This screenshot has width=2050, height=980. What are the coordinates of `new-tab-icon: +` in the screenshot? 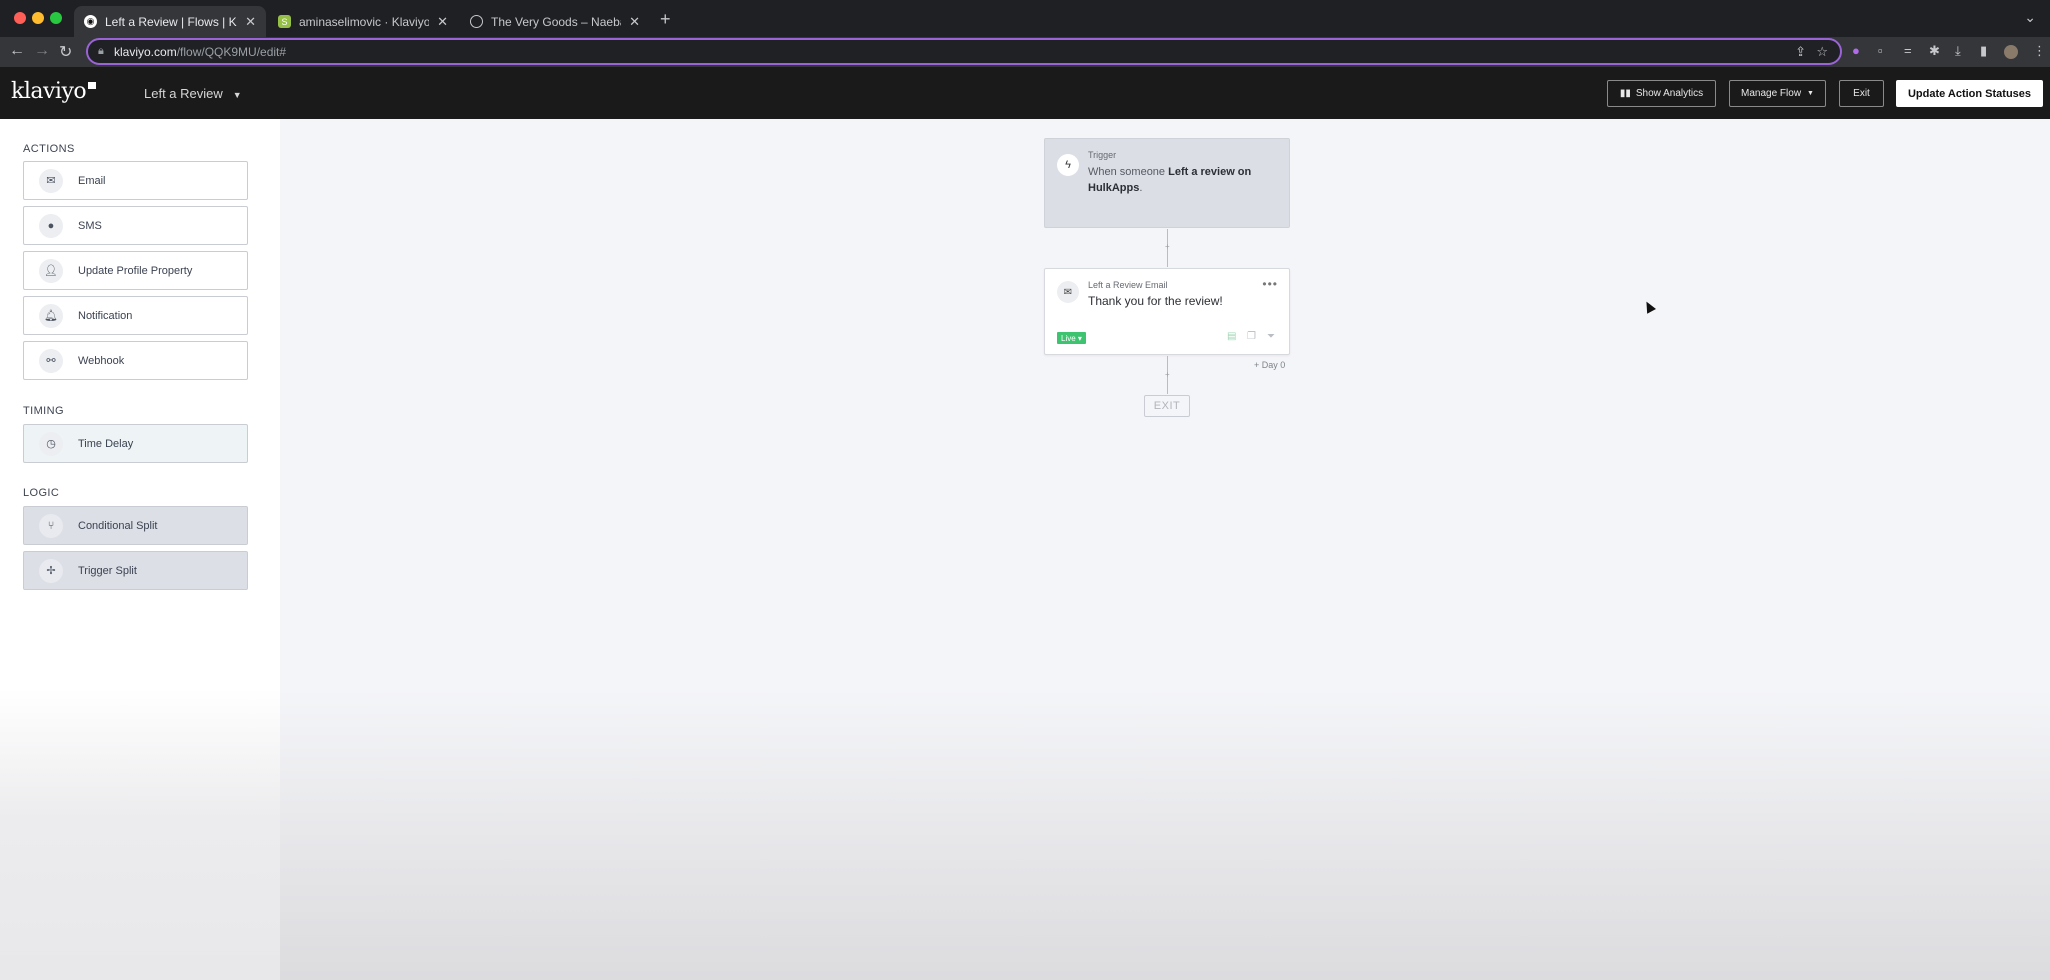 It's located at (665, 19).